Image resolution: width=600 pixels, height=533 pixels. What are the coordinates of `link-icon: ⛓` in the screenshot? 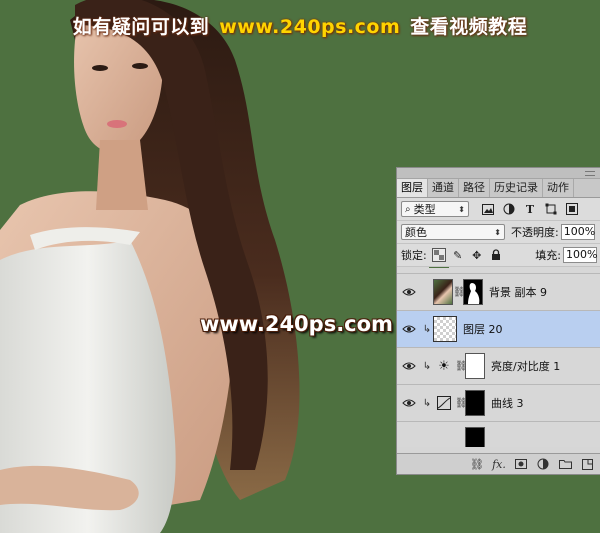 It's located at (477, 464).